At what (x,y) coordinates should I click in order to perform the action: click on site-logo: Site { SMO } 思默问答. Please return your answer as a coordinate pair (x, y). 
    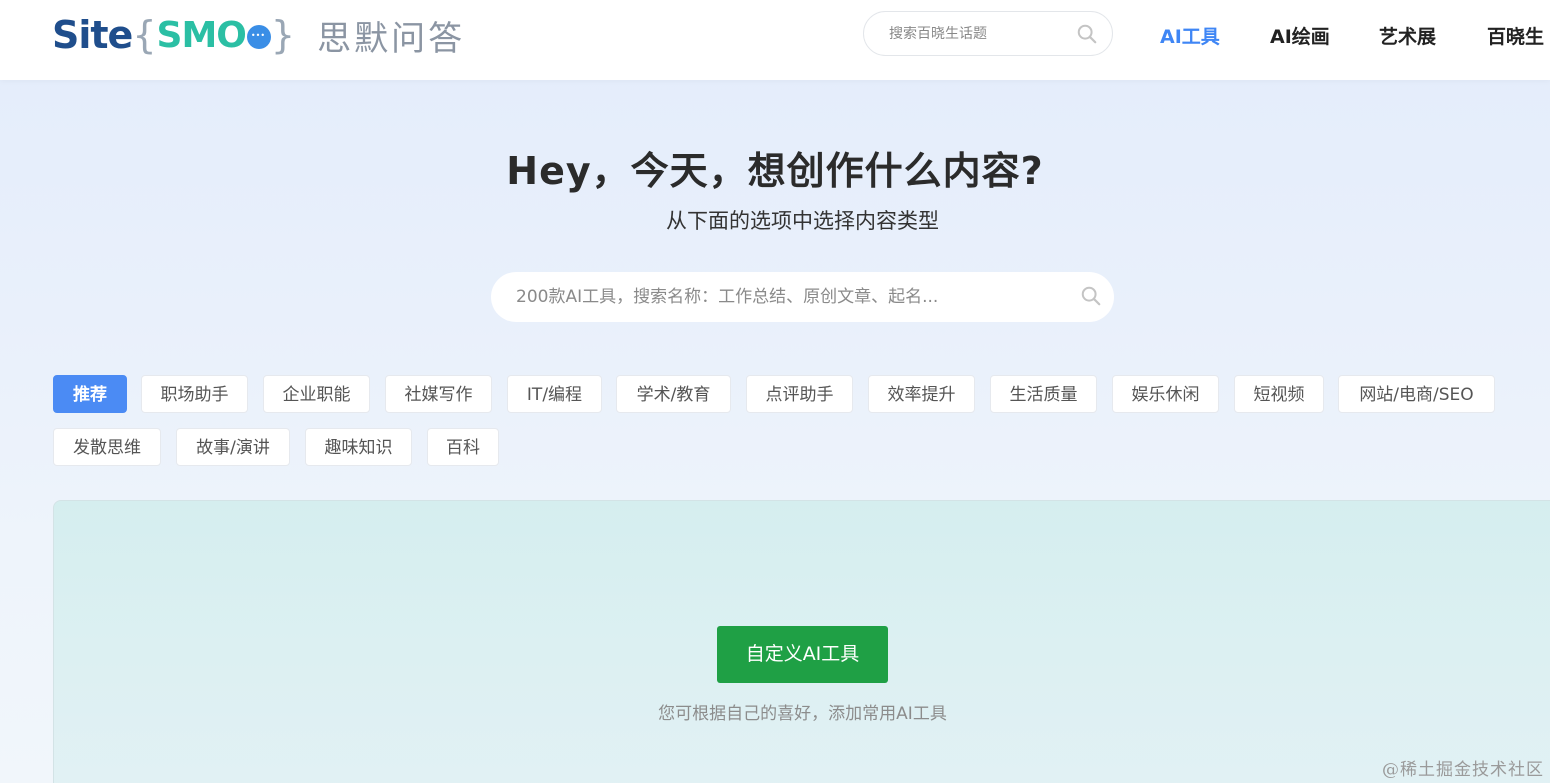
    Looking at the image, I should click on (258, 35).